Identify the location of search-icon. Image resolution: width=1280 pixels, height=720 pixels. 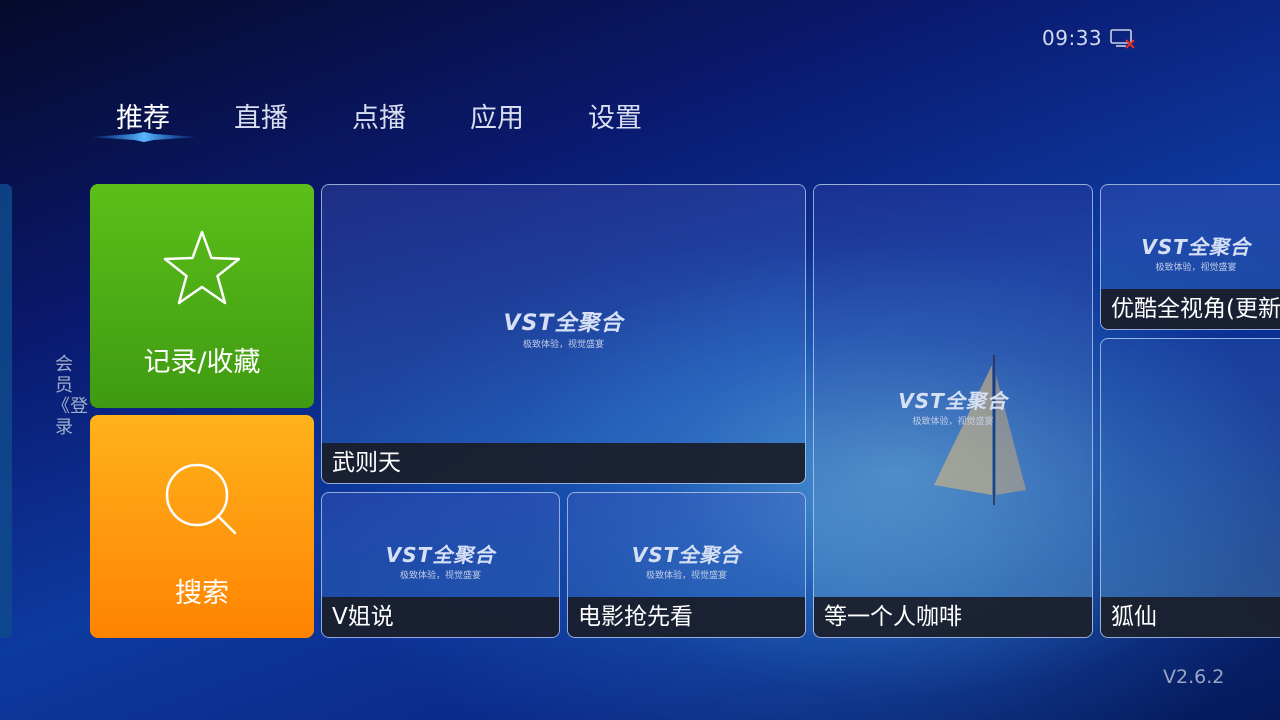
(201, 499).